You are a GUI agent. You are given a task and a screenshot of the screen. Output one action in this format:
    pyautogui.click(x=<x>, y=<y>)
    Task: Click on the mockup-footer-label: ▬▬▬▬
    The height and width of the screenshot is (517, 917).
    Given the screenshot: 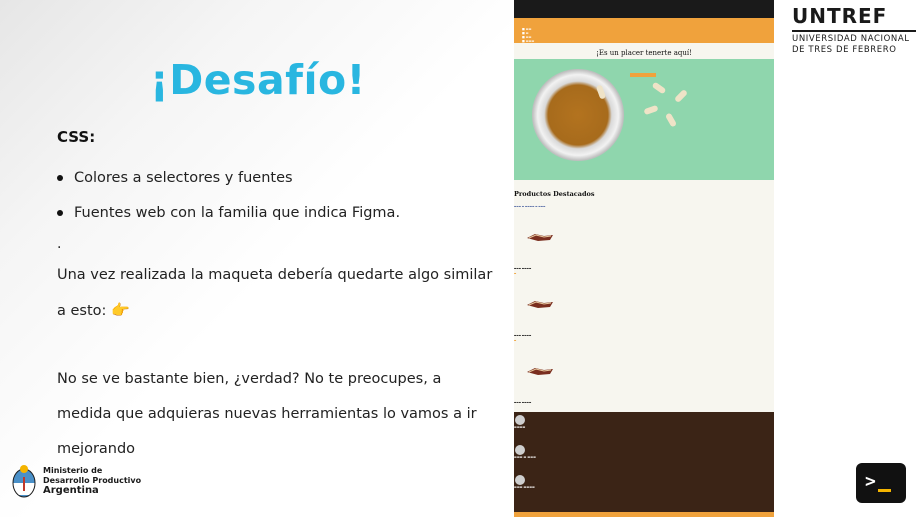 What is the action you would take?
    pyautogui.click(x=520, y=427)
    